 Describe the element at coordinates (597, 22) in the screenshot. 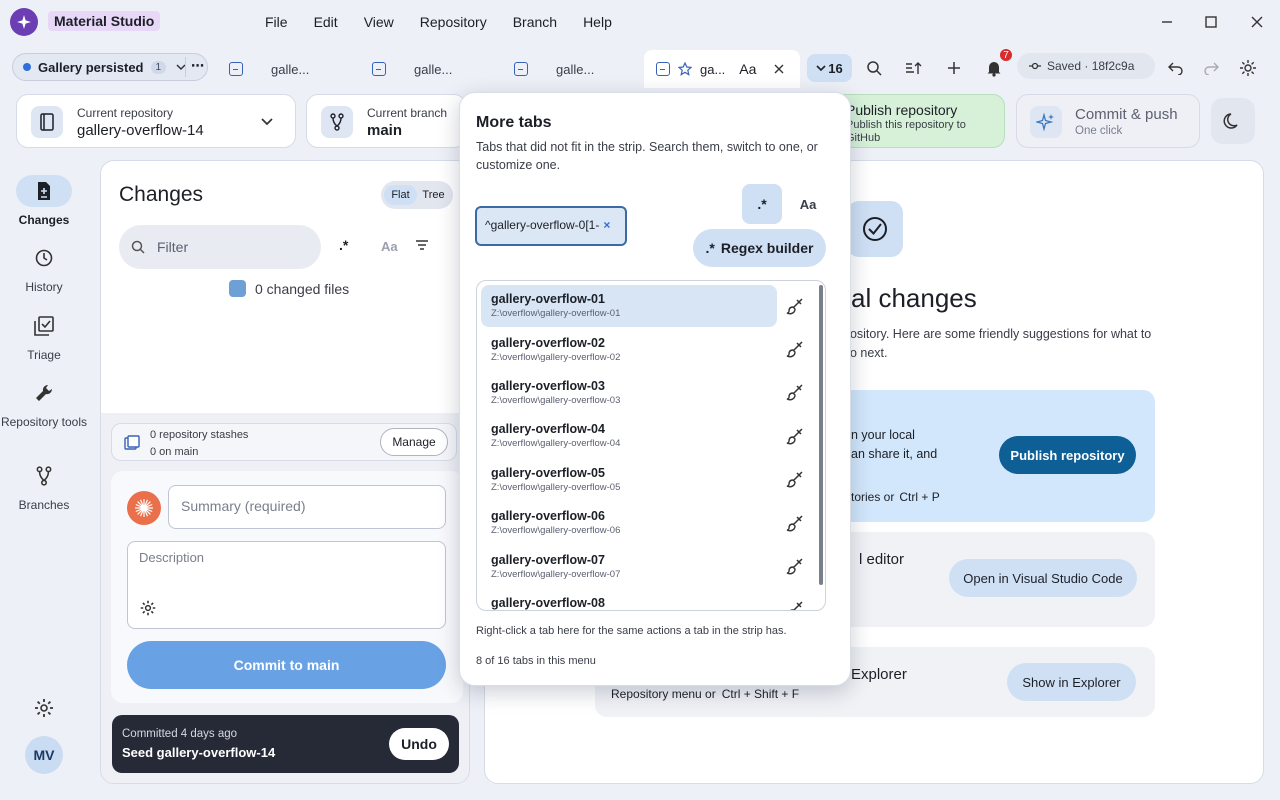

I see `menu-help: Help` at that location.